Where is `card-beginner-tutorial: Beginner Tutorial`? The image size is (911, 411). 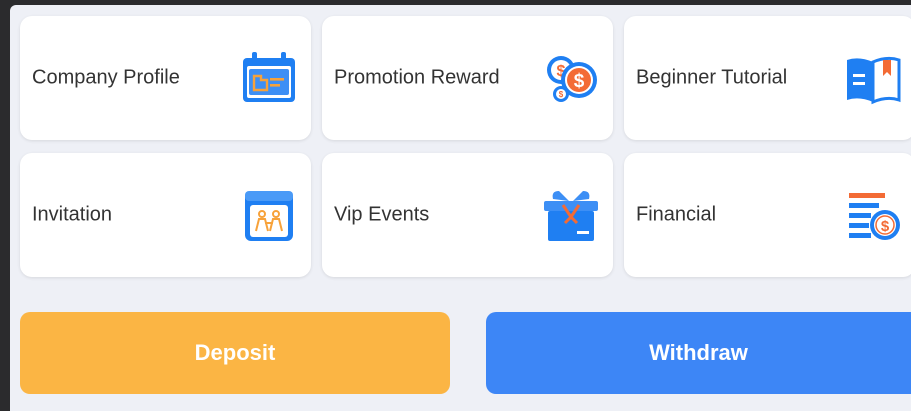
card-beginner-tutorial: Beginner Tutorial is located at coordinates (767, 78).